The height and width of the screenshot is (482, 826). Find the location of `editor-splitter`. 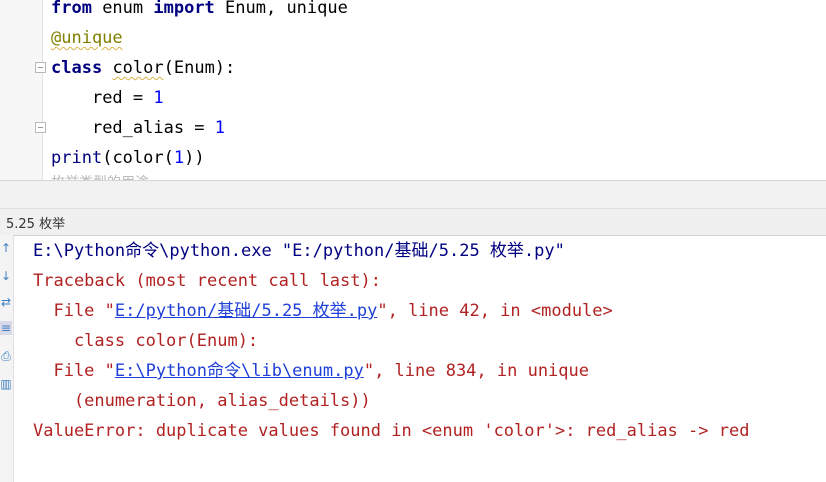

editor-splitter is located at coordinates (413, 194).